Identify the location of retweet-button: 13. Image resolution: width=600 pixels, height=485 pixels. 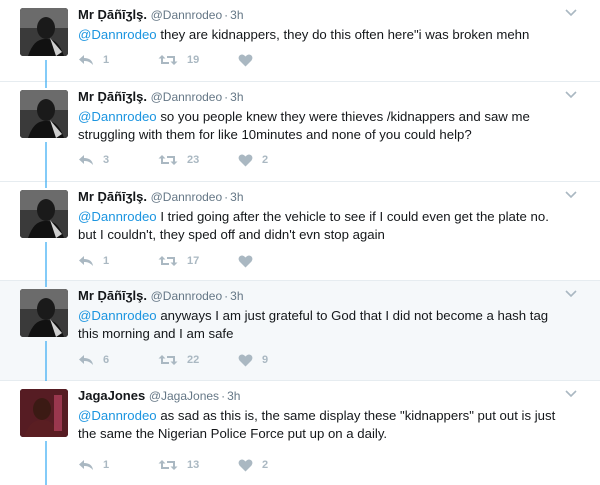
(198, 465).